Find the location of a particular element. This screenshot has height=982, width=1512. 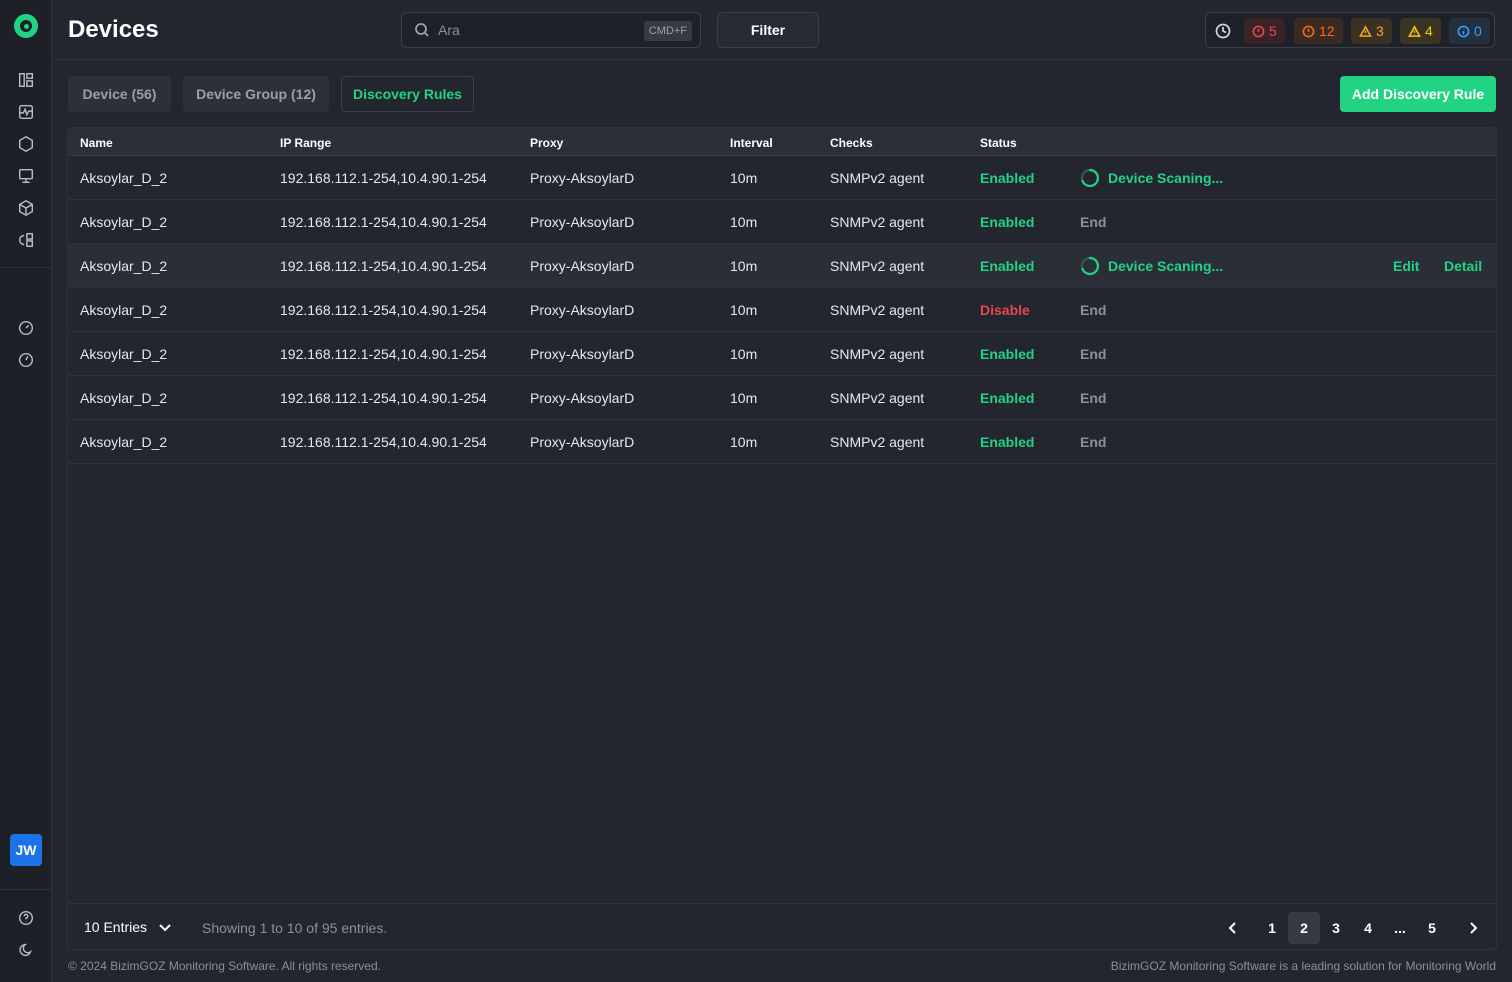

alert-badge-warning: 4 is located at coordinates (1420, 31).